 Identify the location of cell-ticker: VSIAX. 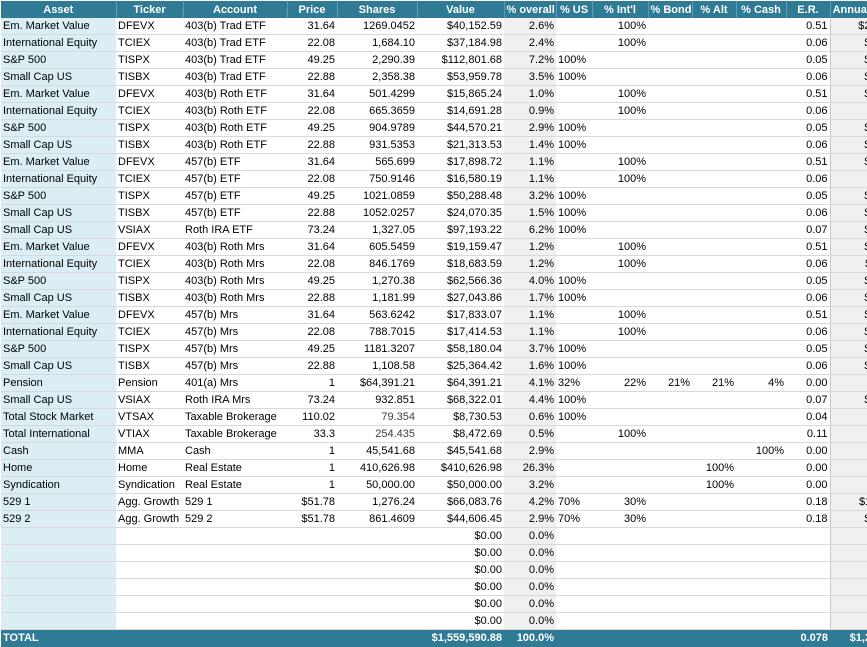
(149, 400).